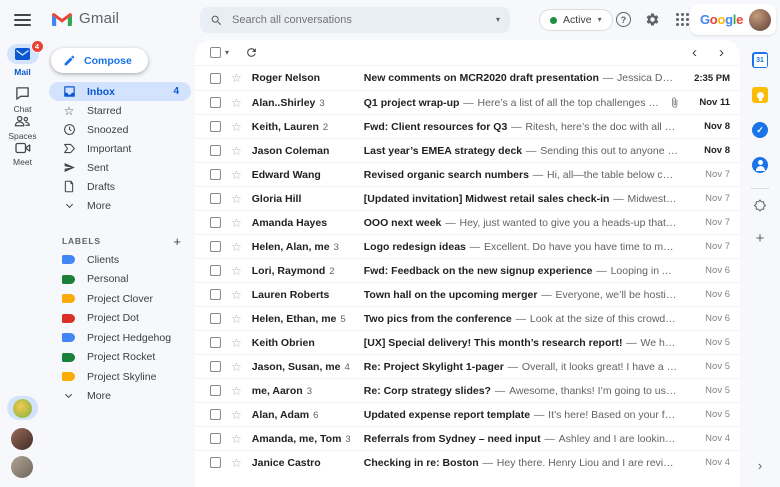 This screenshot has height=487, width=780. What do you see at coordinates (120, 397) in the screenshot?
I see `sidebar-item-more-labels: More` at bounding box center [120, 397].